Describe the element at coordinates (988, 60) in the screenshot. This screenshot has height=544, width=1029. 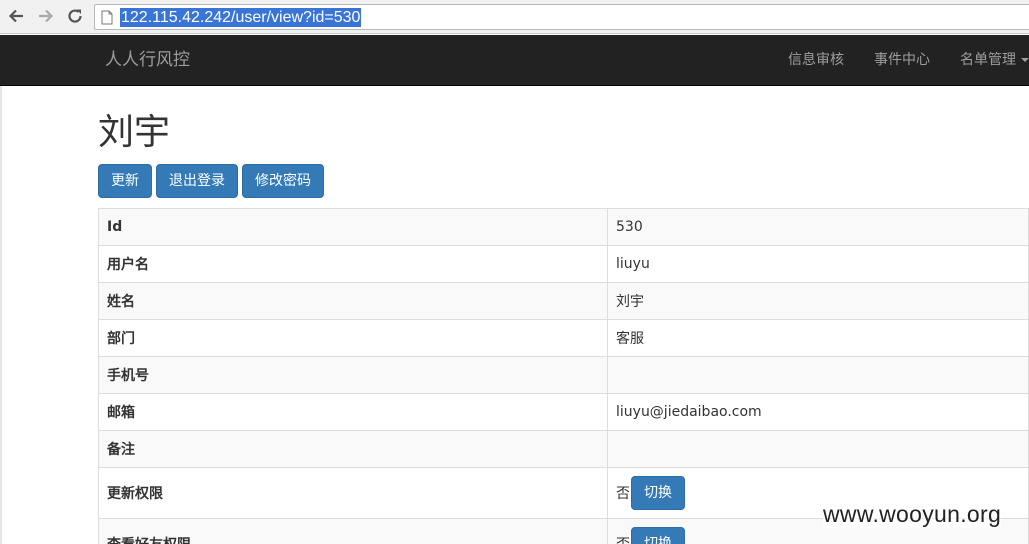
I see `nav-list-management-label: 名单管理` at that location.